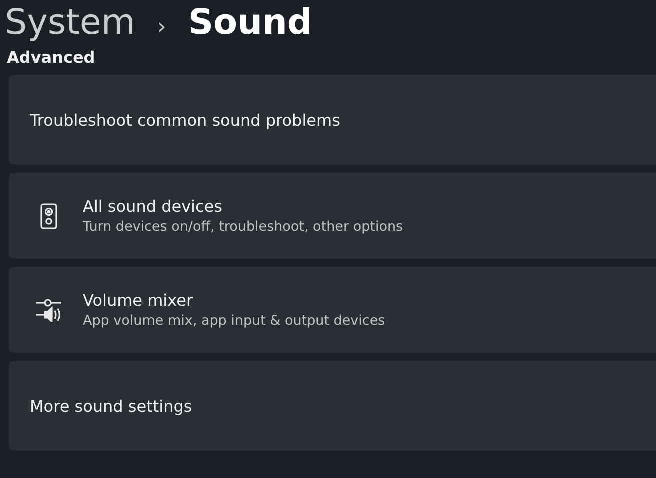 The height and width of the screenshot is (478, 656). I want to click on card-subtitle: Turn devices on/off, troubleshoot, other options, so click(243, 227).